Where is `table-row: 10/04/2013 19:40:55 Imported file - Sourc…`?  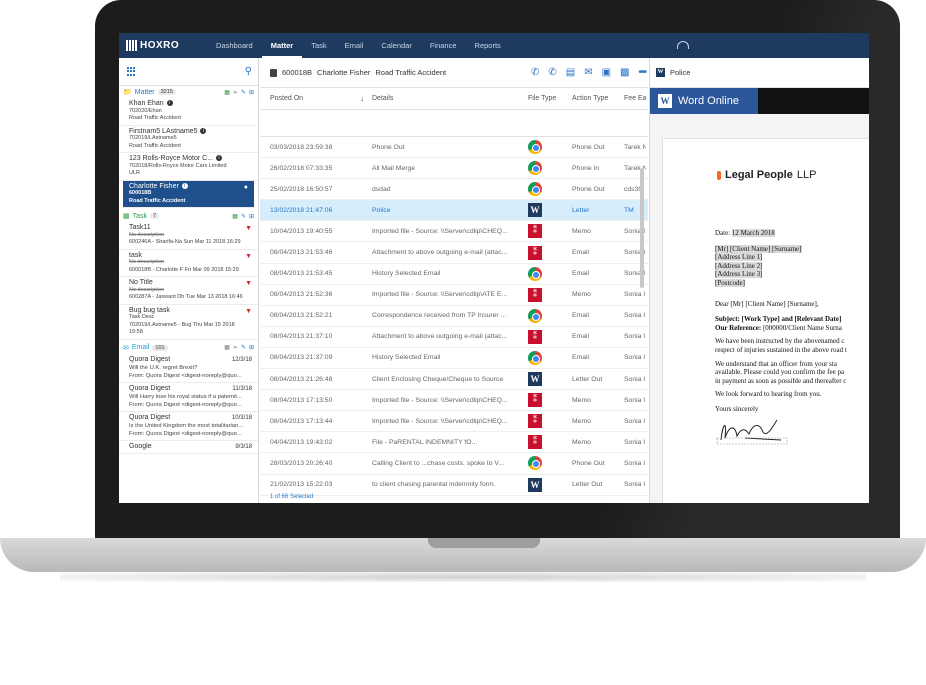
table-row: 10/04/2013 19:40:55 Imported file - Sourc… is located at coordinates (454, 232).